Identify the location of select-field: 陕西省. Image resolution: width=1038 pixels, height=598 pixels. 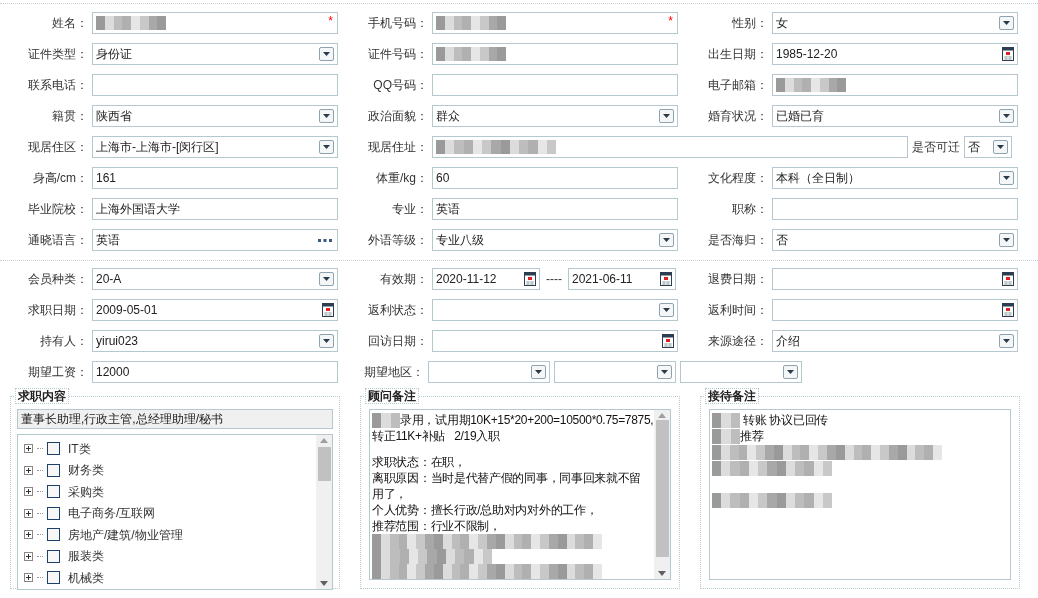
(215, 116).